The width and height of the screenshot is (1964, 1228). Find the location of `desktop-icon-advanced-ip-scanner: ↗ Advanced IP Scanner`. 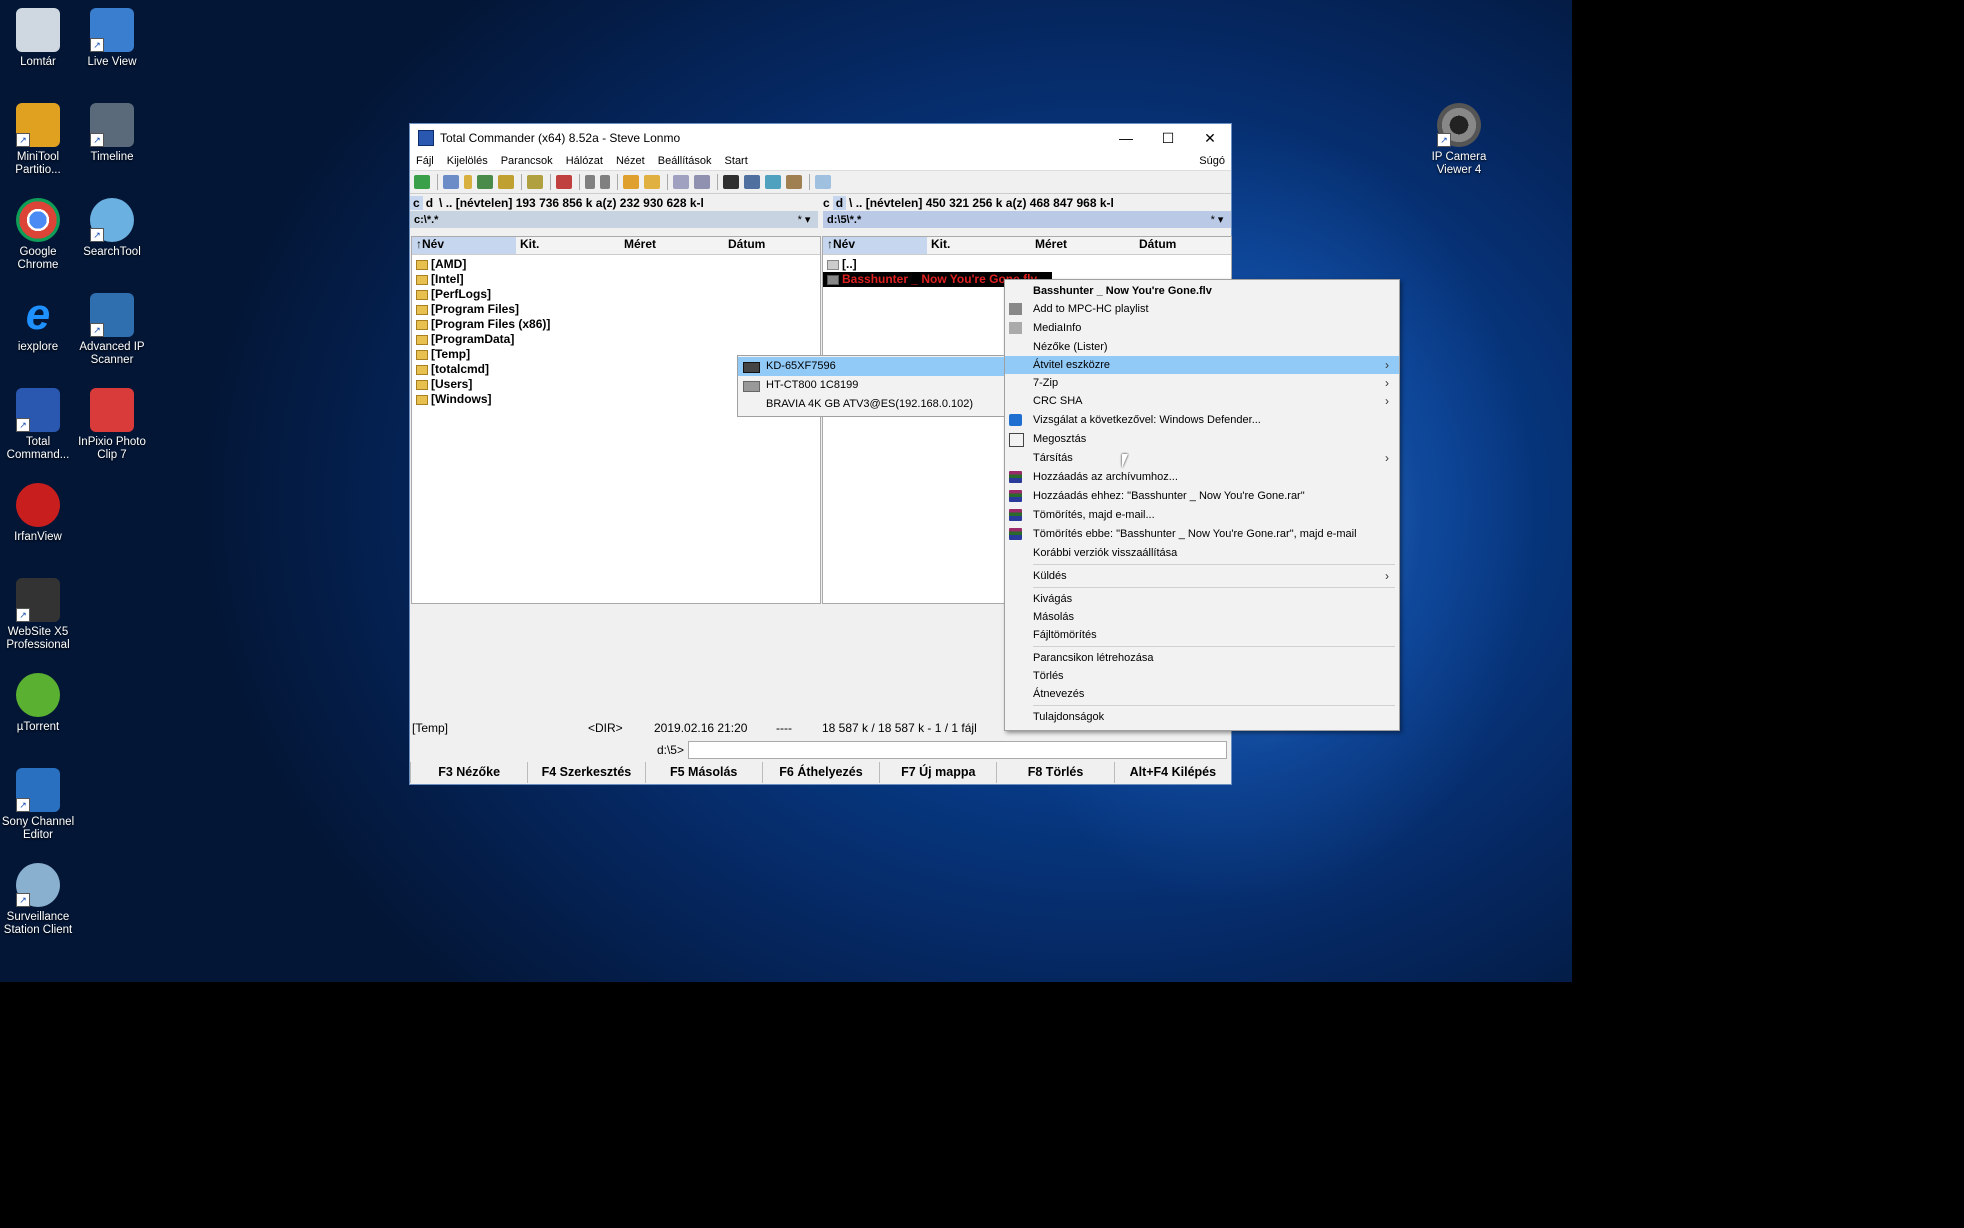

desktop-icon-advanced-ip-scanner: ↗ Advanced IP Scanner is located at coordinates (112, 330).